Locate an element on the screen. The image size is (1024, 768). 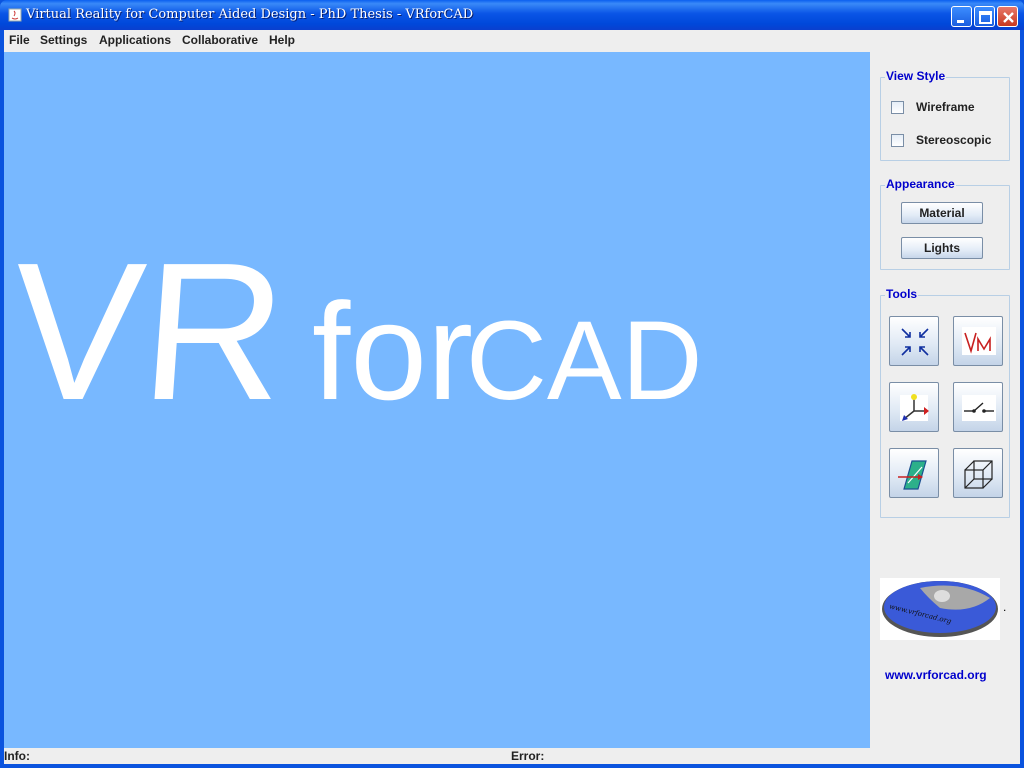
menu-collaborative: Collaborative is located at coordinates (220, 40).